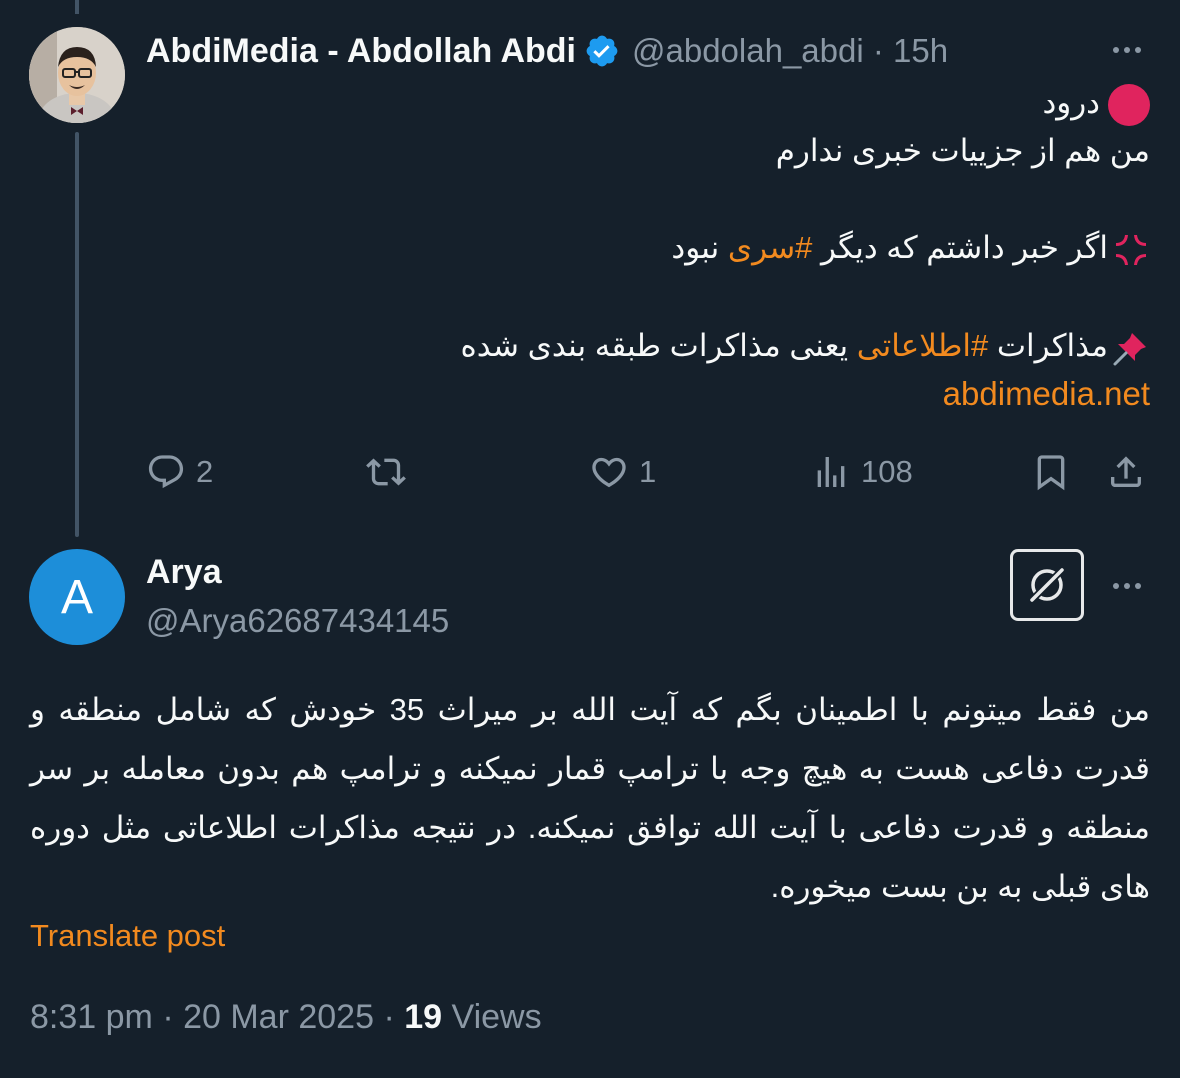 The image size is (1180, 1078). I want to click on repost-button, so click(391, 472).